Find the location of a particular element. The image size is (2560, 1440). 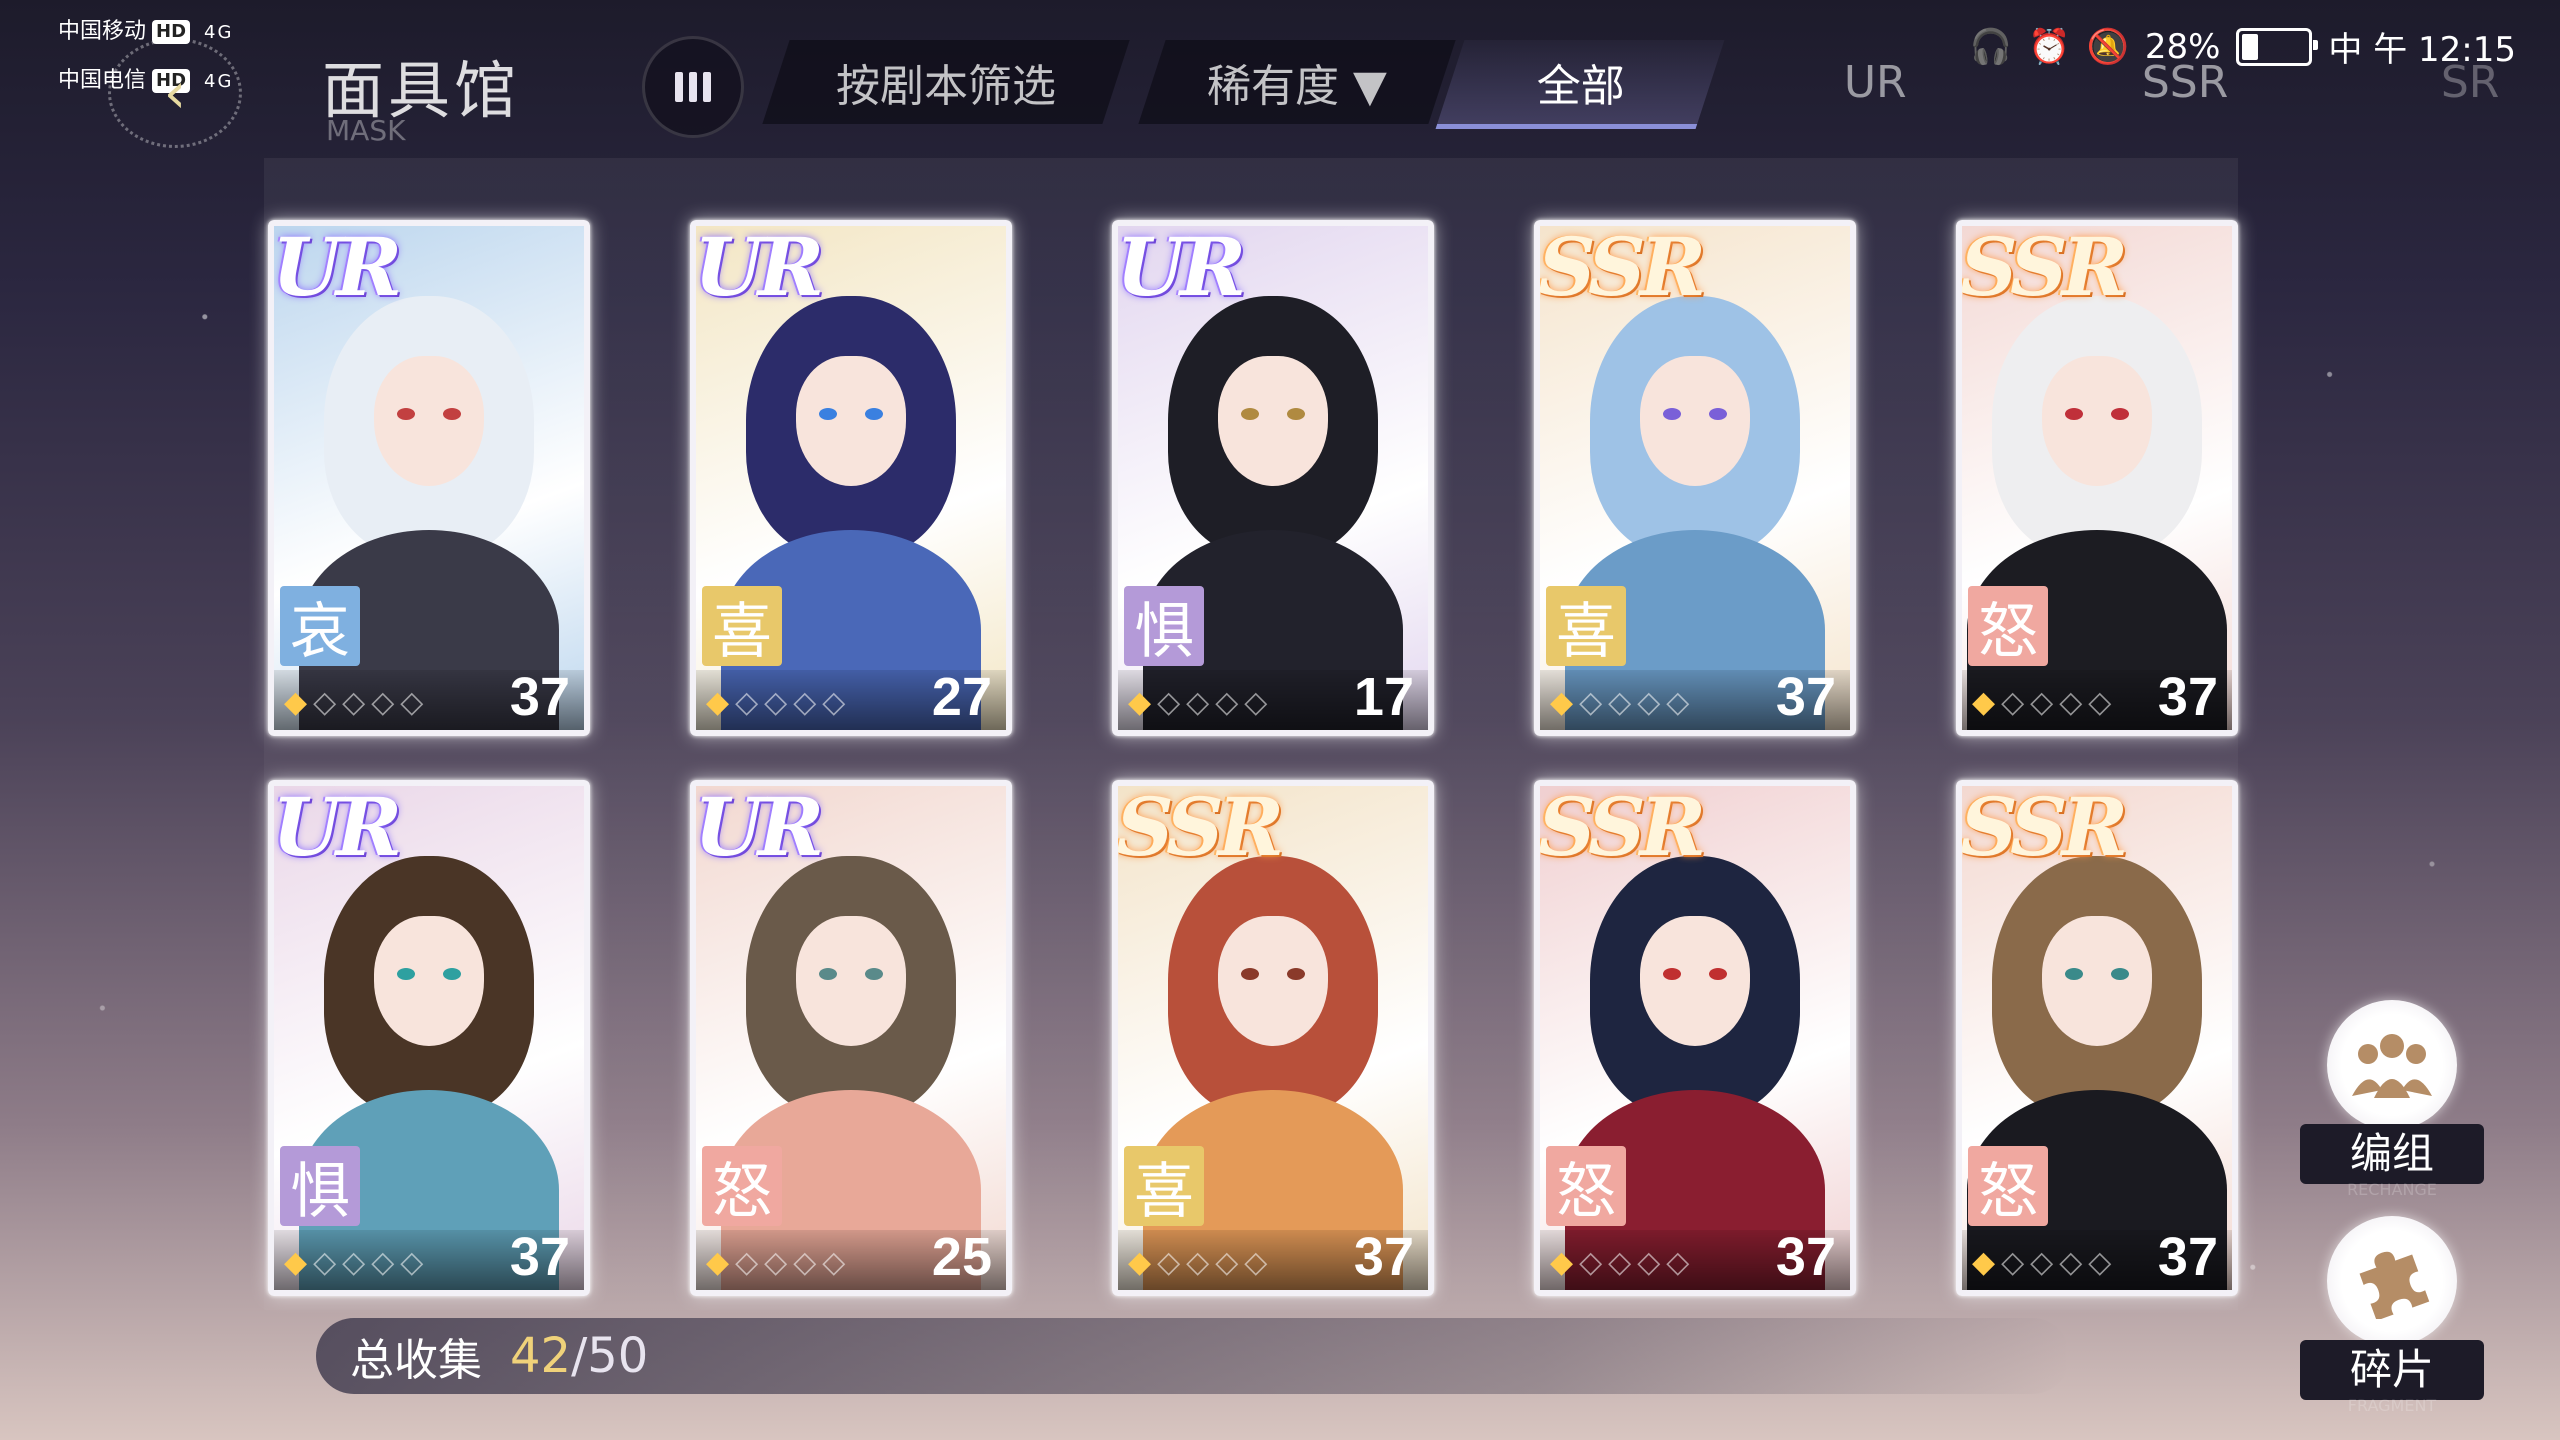

card-level: 27 is located at coordinates (961, 697).